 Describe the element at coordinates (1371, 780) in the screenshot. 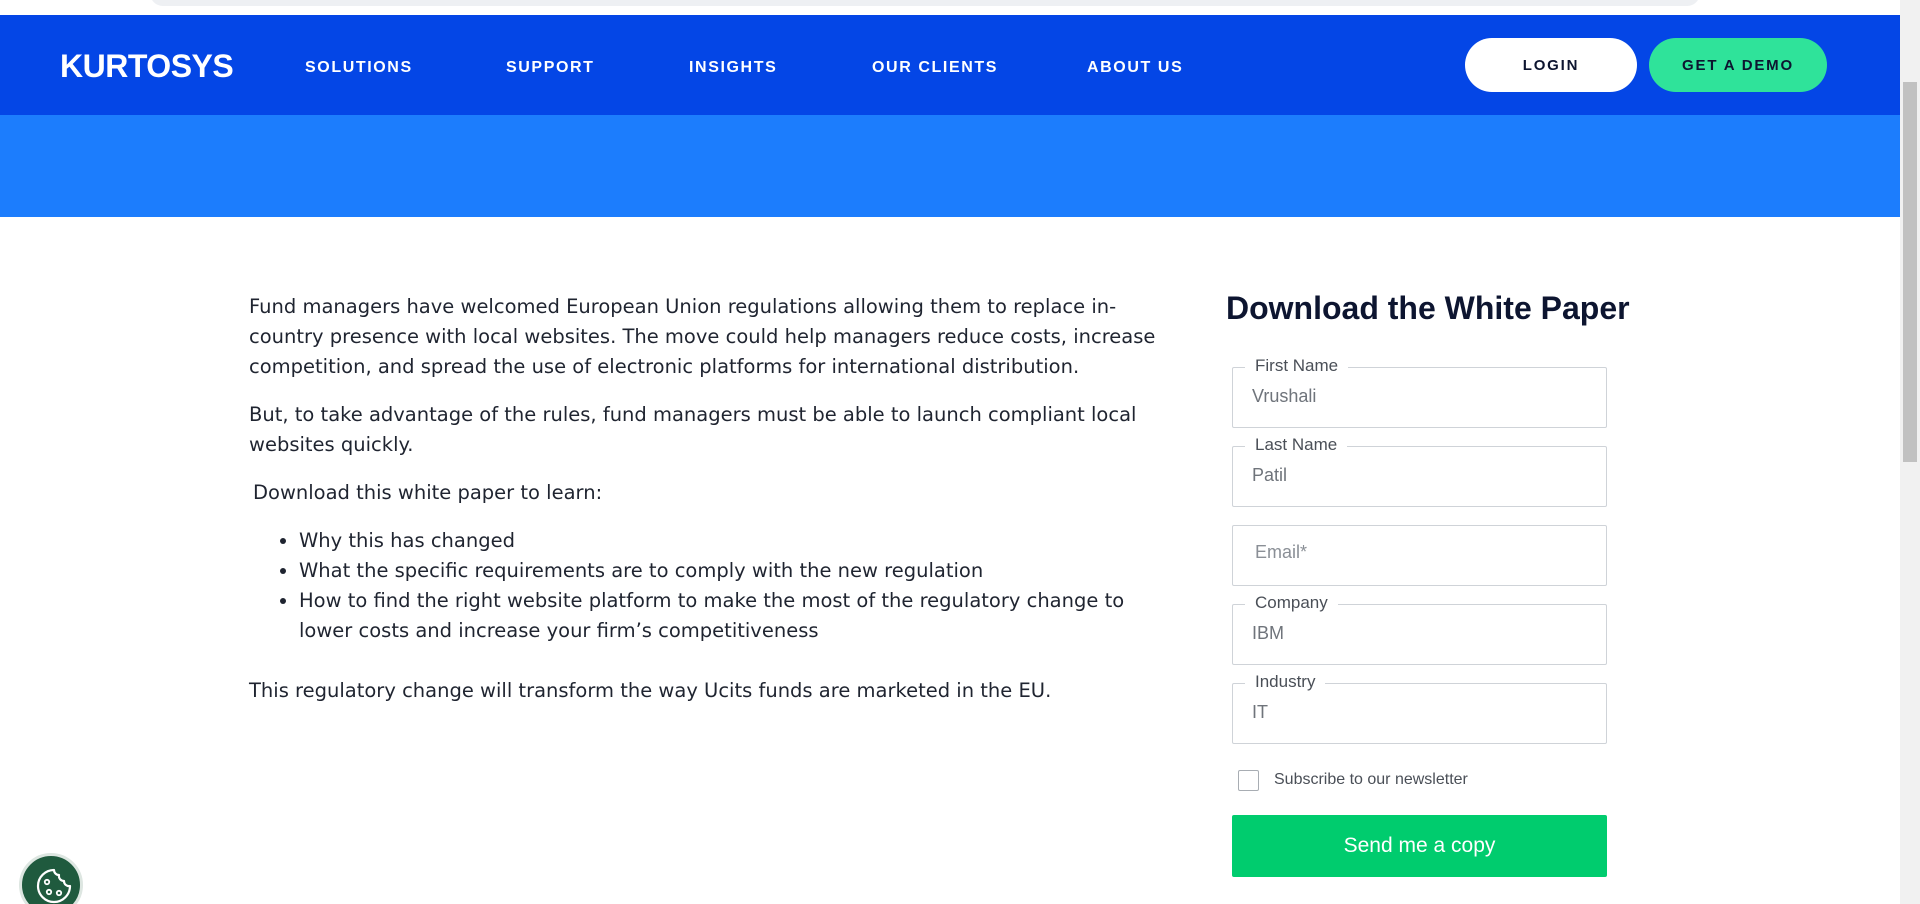

I see `newsletter-label: Subscribe to our newsletter` at that location.